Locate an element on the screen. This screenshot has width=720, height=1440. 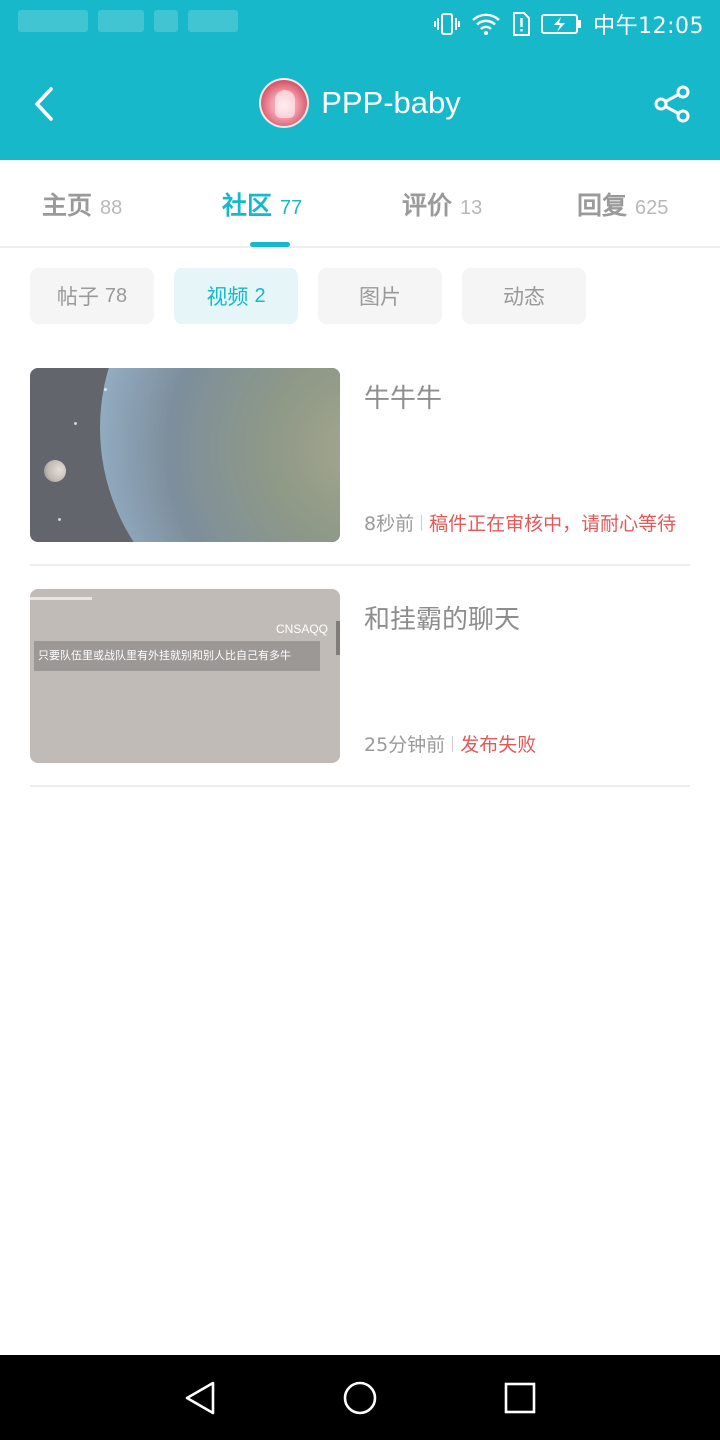
filter-videos: 视频 2 is located at coordinates (236, 296).